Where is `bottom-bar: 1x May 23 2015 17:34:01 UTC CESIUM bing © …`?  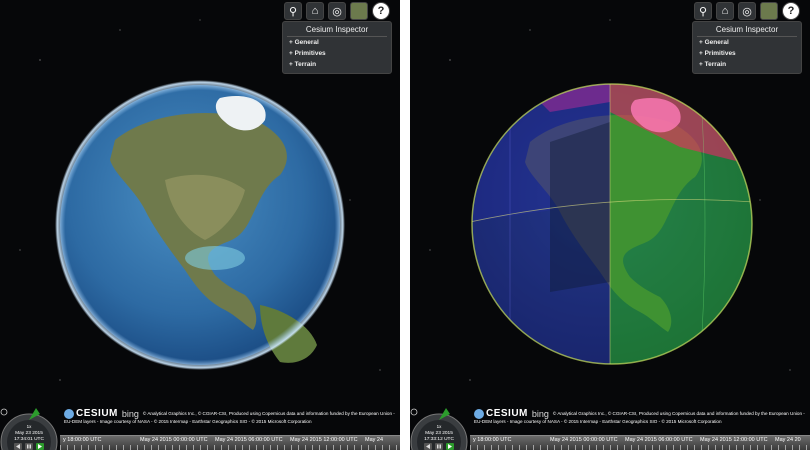 bottom-bar: 1x May 23 2015 17:34:01 UTC CESIUM bing © … is located at coordinates (200, 427).